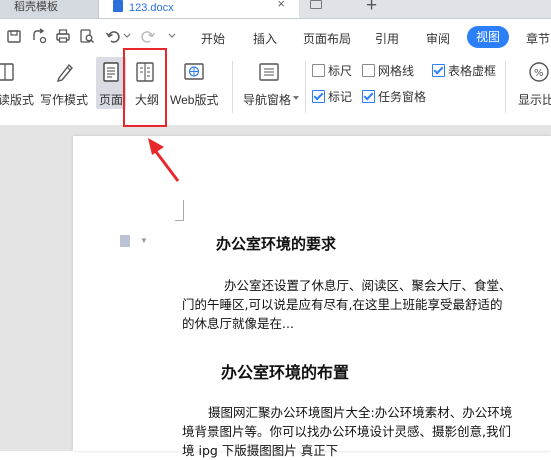 The image size is (551, 460). What do you see at coordinates (194, 72) in the screenshot?
I see `web-view-icon` at bounding box center [194, 72].